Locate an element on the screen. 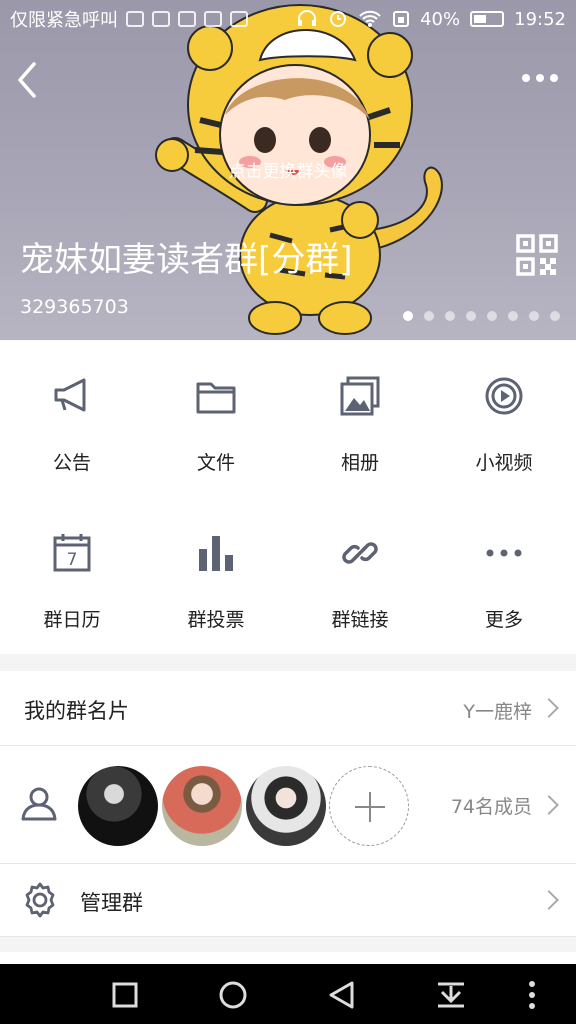 This screenshot has width=576, height=1024. calendar-label: 群日历 is located at coordinates (72, 620).